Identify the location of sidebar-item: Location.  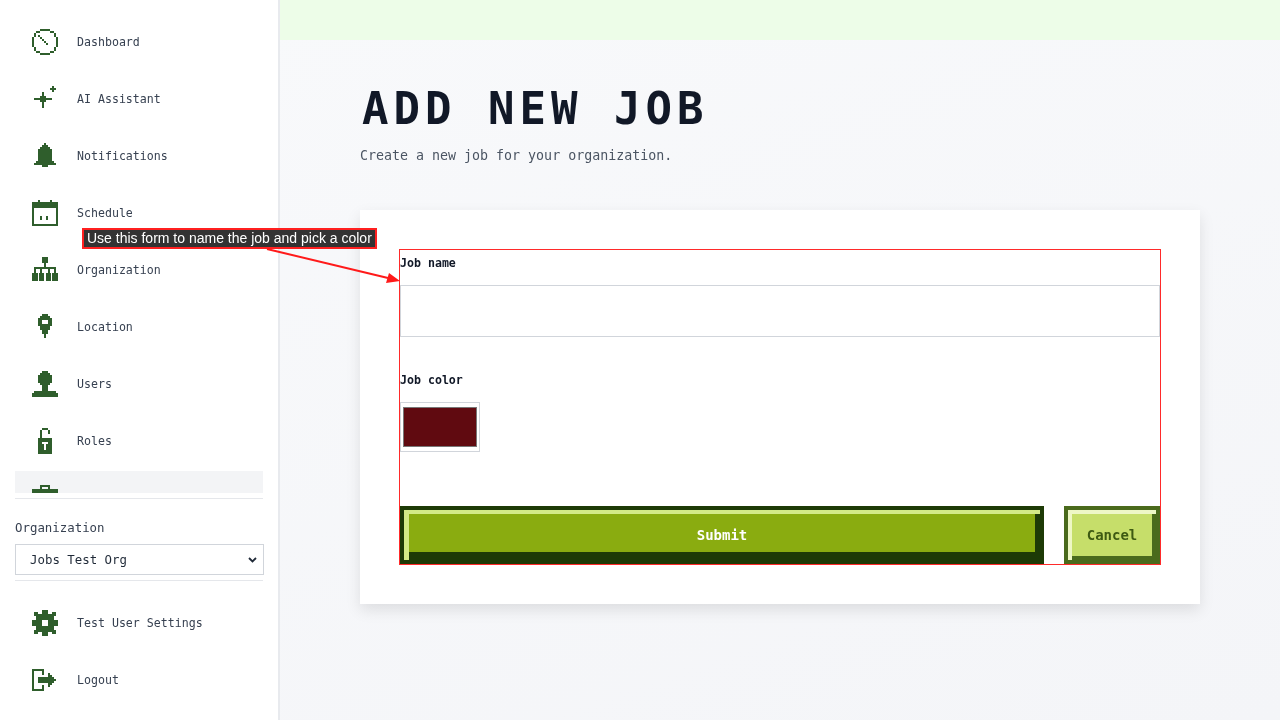
(139, 326).